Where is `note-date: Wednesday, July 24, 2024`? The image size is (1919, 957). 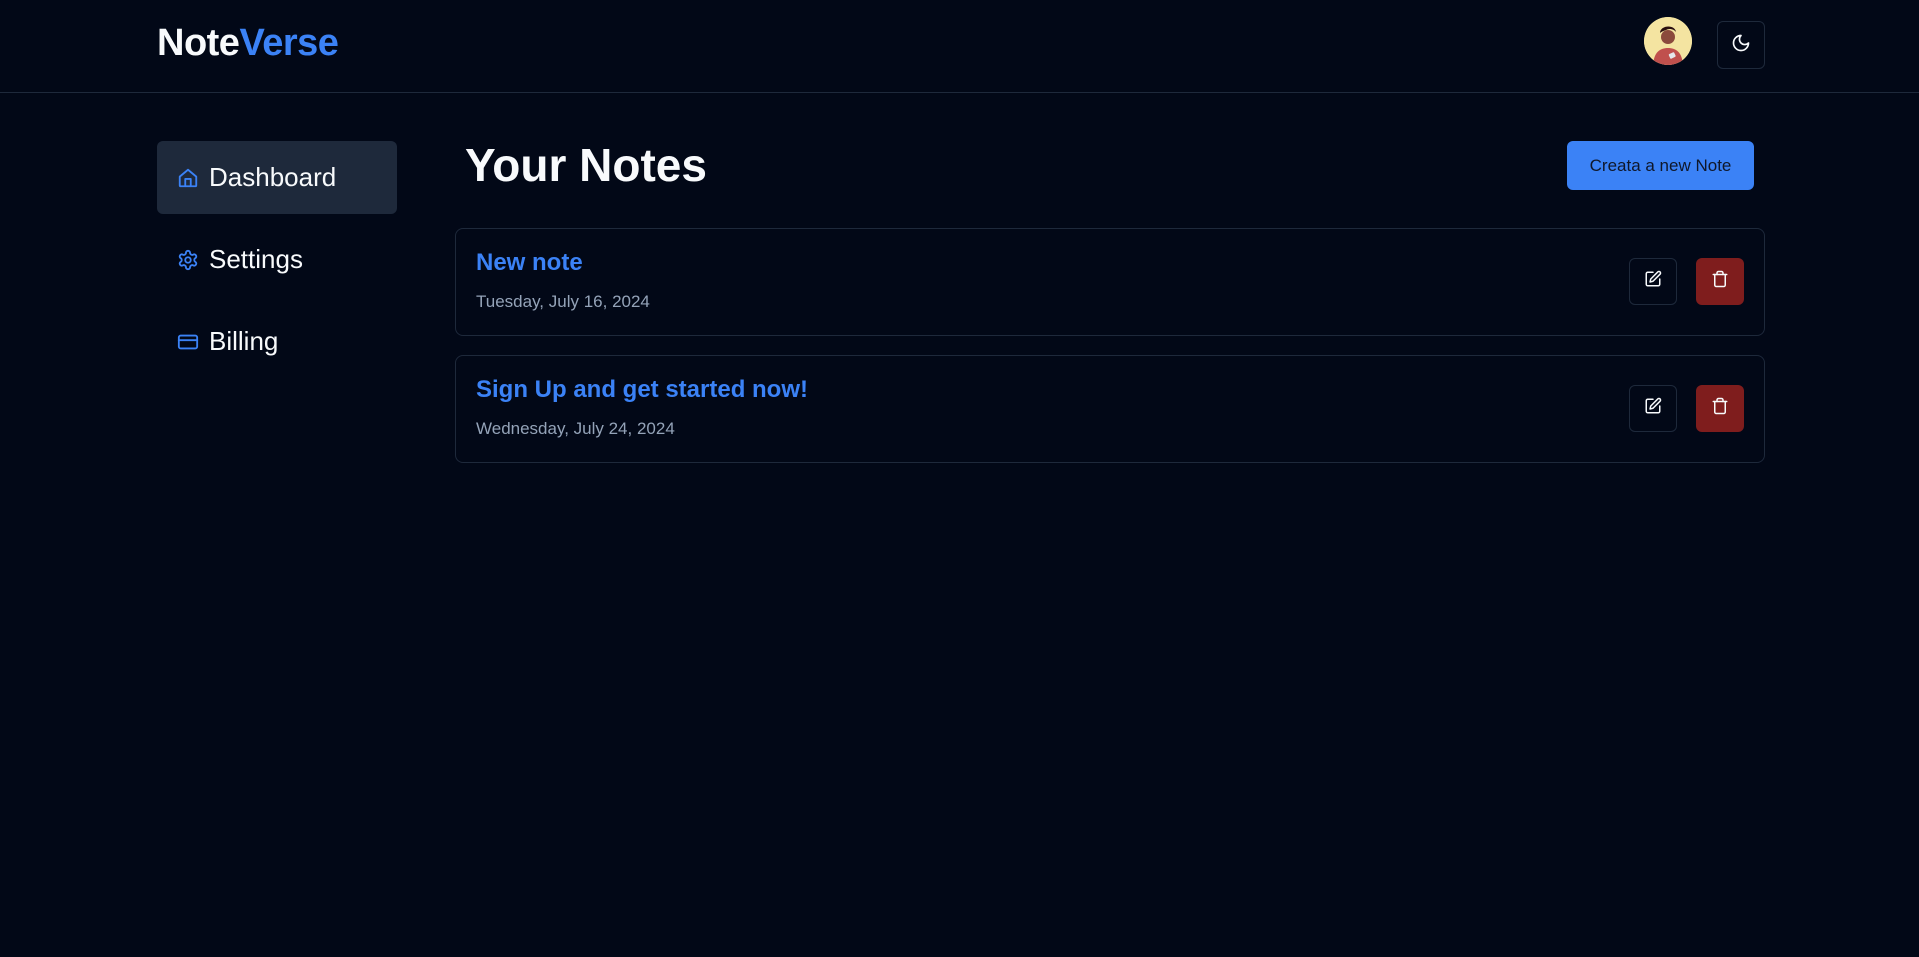 note-date: Wednesday, July 24, 2024 is located at coordinates (575, 428).